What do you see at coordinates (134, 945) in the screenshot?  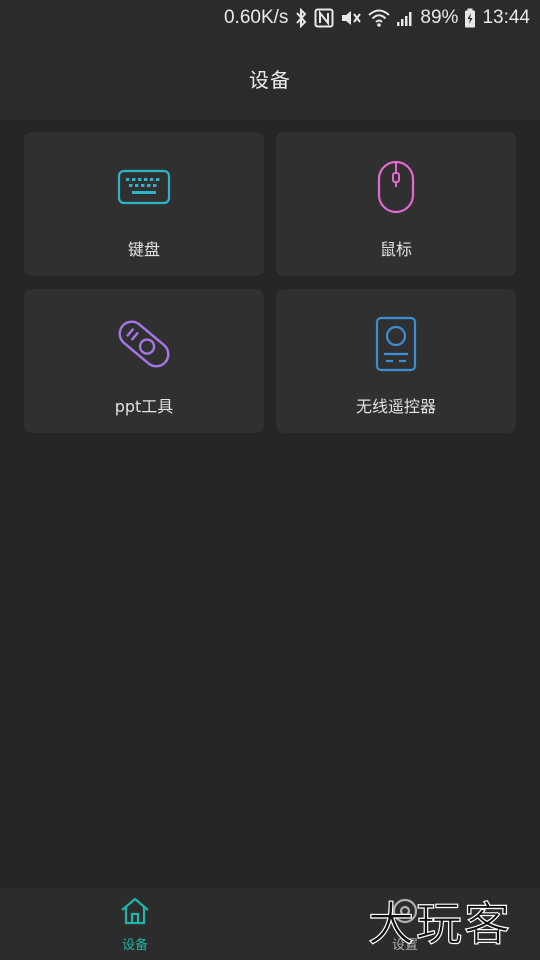 I see `nav-label: 设备` at bounding box center [134, 945].